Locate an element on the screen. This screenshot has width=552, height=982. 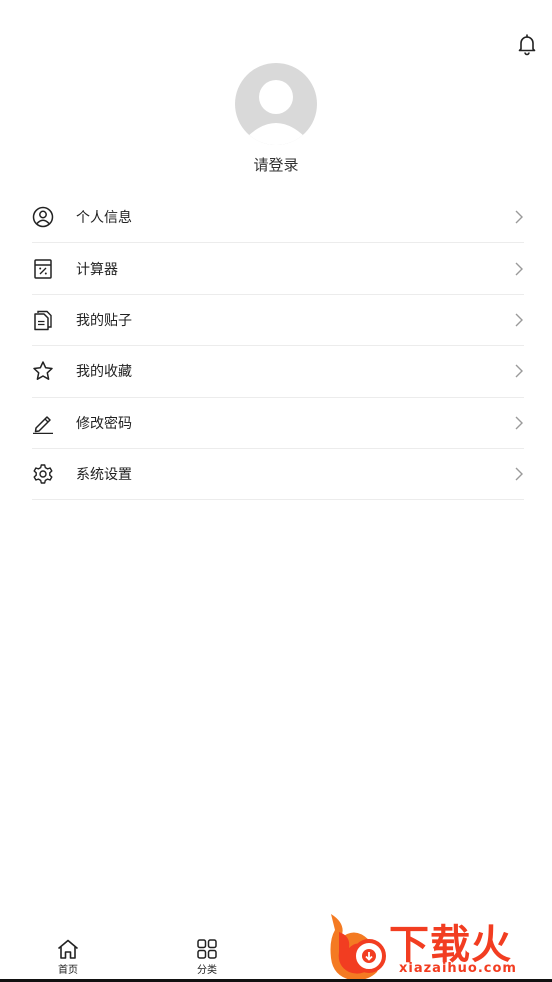
tab-home: 首页 is located at coordinates (68, 957).